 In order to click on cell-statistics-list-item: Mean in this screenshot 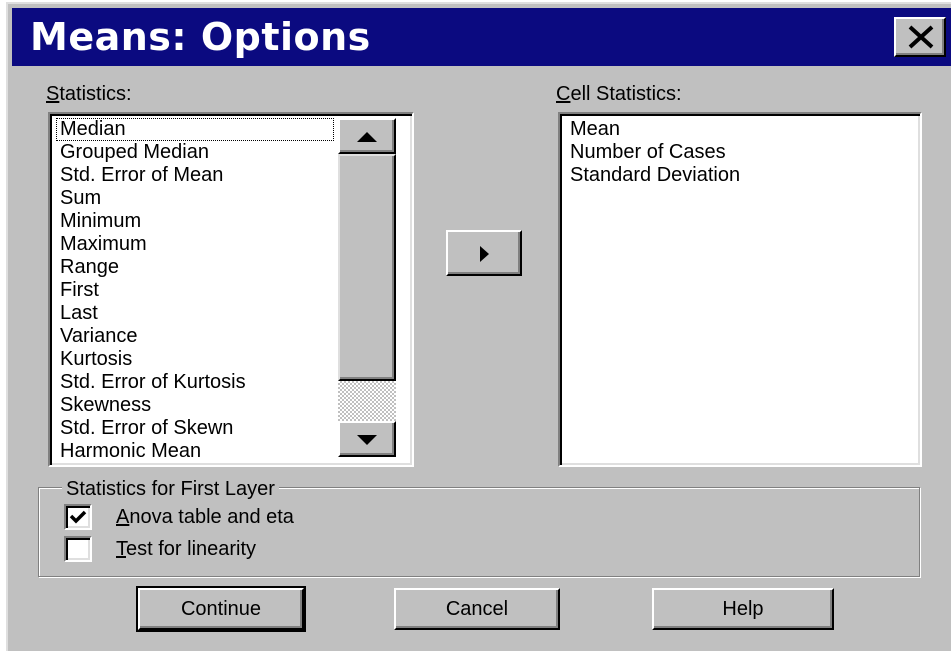, I will do `click(653, 129)`.